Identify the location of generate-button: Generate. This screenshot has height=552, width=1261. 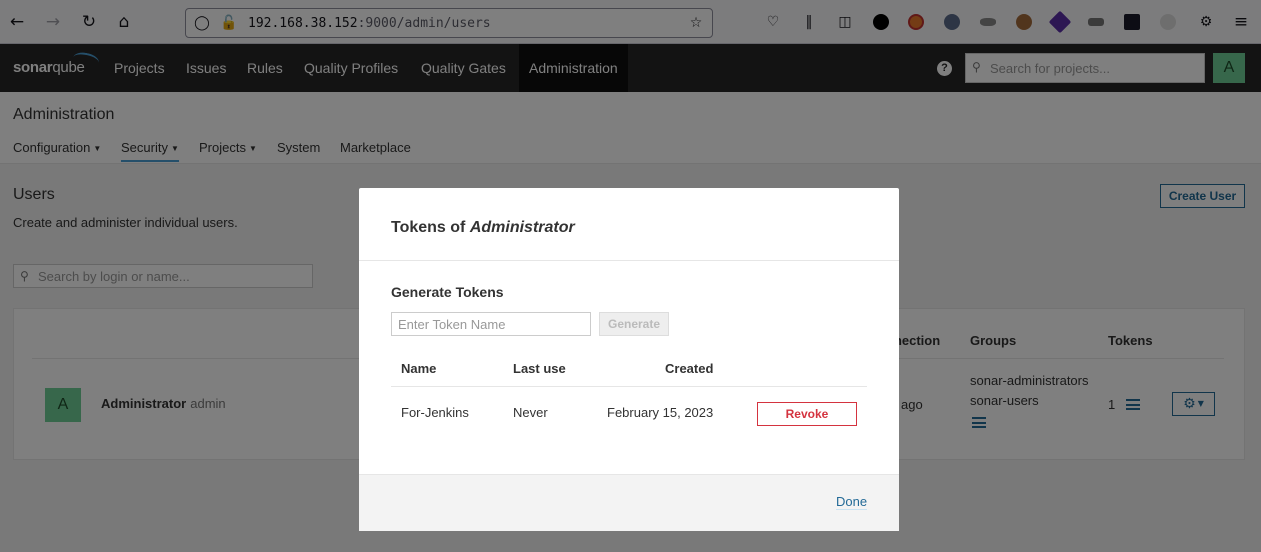
(634, 324).